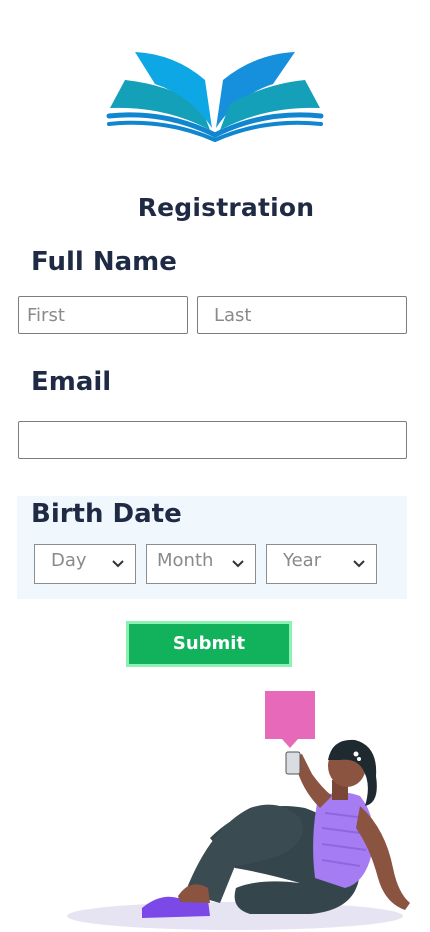  Describe the element at coordinates (69, 560) in the screenshot. I see `day-select-value: Day` at that location.